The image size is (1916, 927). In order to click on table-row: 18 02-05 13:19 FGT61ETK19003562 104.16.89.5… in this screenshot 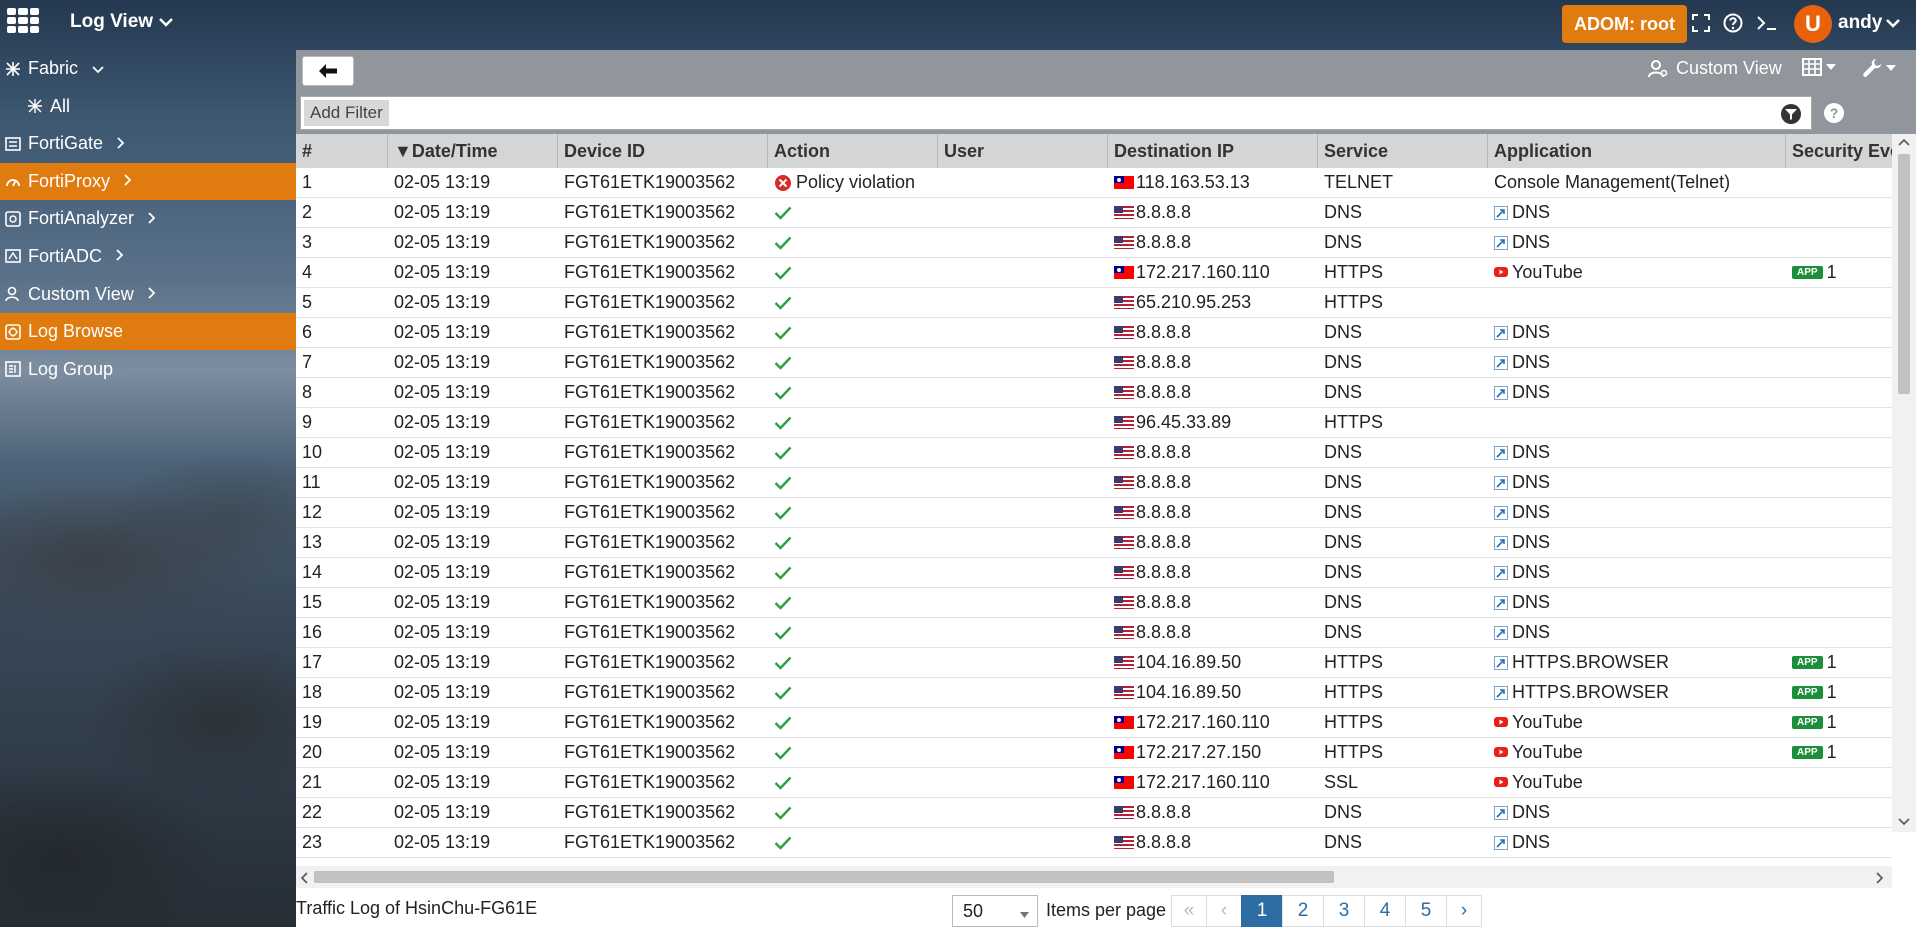, I will do `click(1094, 693)`.